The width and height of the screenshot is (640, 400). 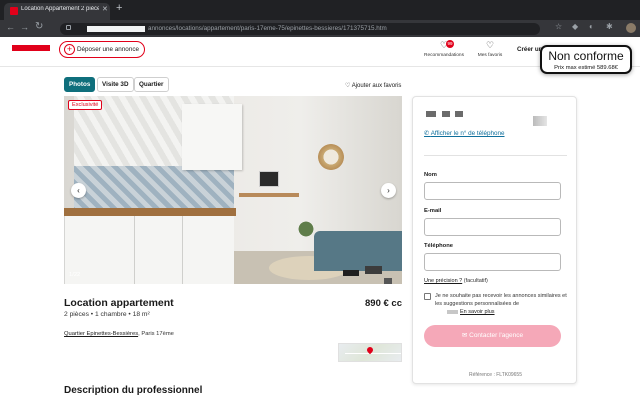 What do you see at coordinates (39, 26) in the screenshot?
I see `reload-icon: ↻` at bounding box center [39, 26].